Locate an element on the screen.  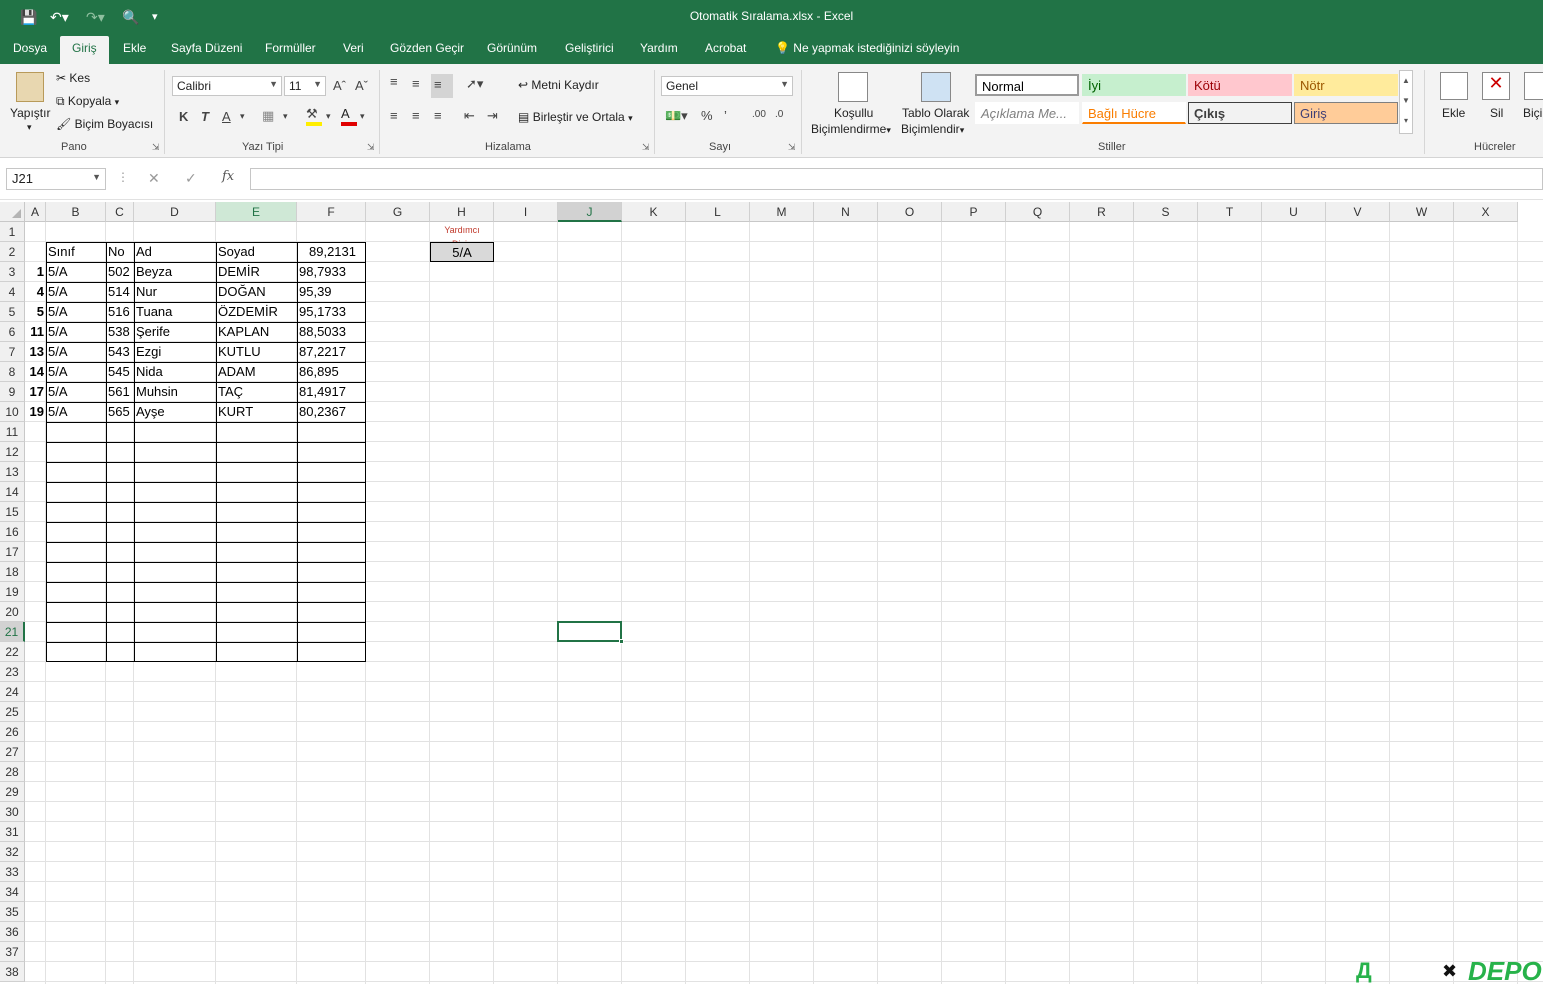
column-header-j: J is located at coordinates (590, 212).